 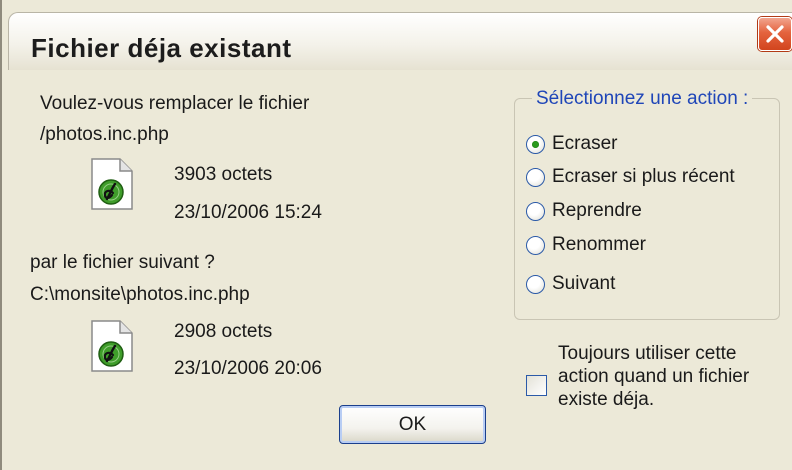 I want to click on new-file-date: 23/10/2006 20:06, so click(x=248, y=368).